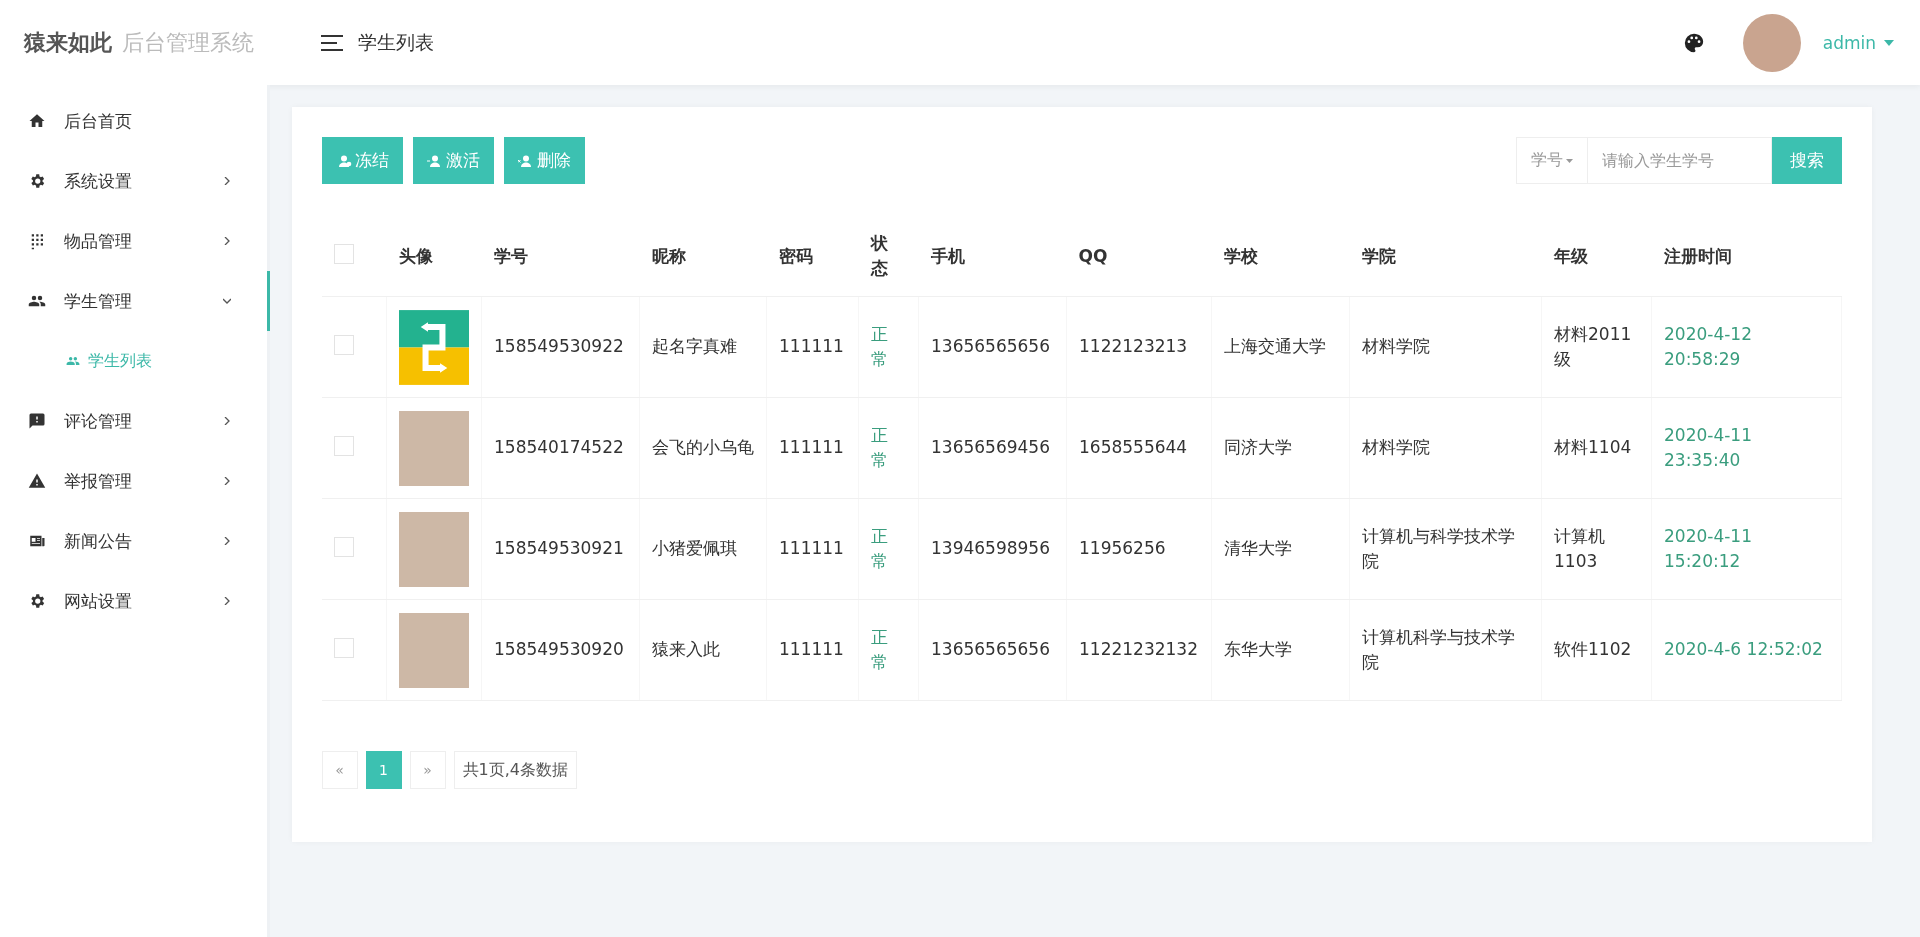  I want to click on sidebar-label: 物品管理, so click(98, 241).